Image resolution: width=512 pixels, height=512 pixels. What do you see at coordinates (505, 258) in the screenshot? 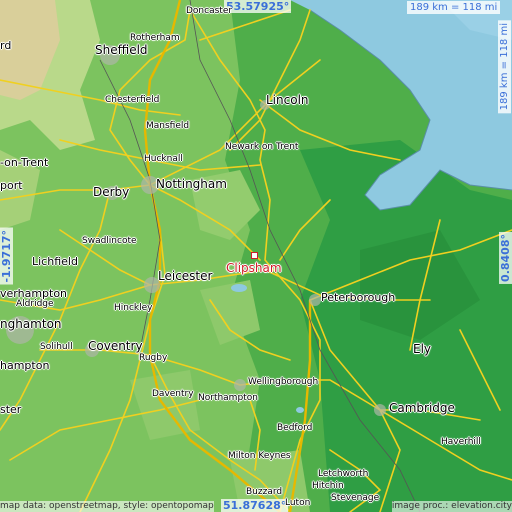
I see `longitude-right-readout: 0.8408°` at bounding box center [505, 258].